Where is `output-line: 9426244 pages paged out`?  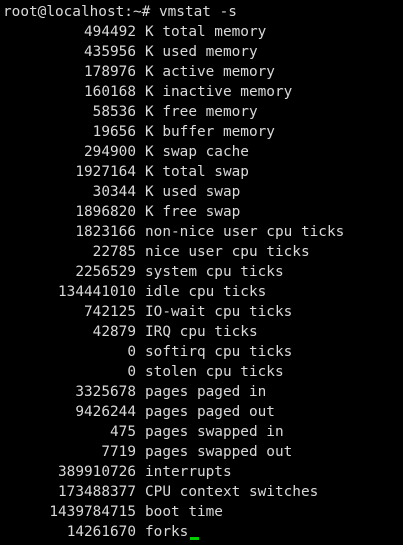
output-line: 9426244 pages paged out is located at coordinates (201, 412).